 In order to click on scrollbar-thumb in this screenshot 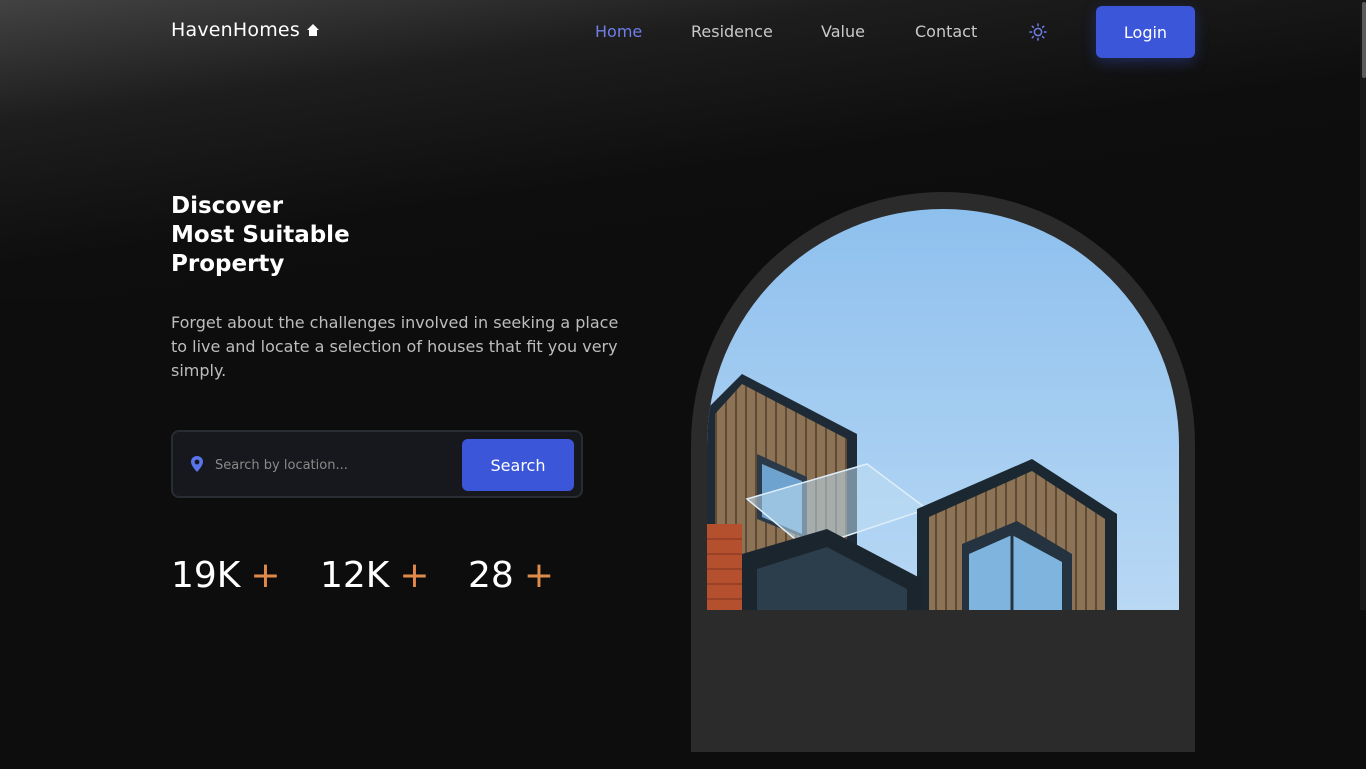, I will do `click(1364, 40)`.